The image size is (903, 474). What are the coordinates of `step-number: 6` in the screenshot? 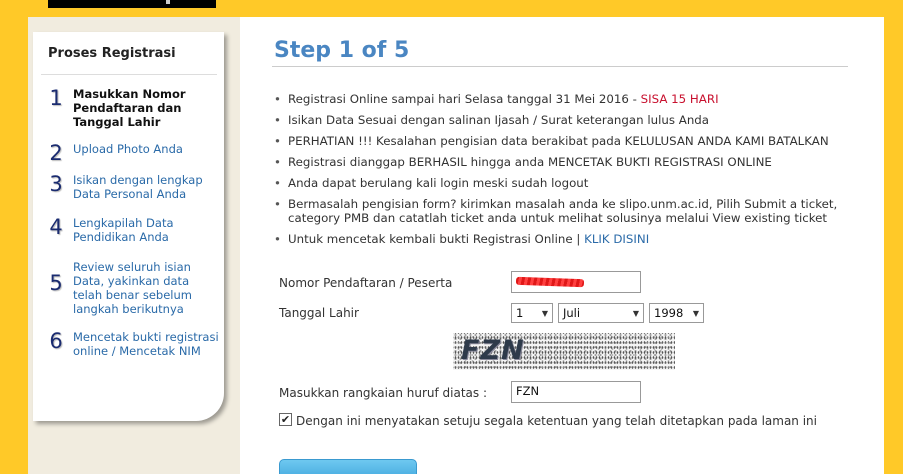 It's located at (56, 341).